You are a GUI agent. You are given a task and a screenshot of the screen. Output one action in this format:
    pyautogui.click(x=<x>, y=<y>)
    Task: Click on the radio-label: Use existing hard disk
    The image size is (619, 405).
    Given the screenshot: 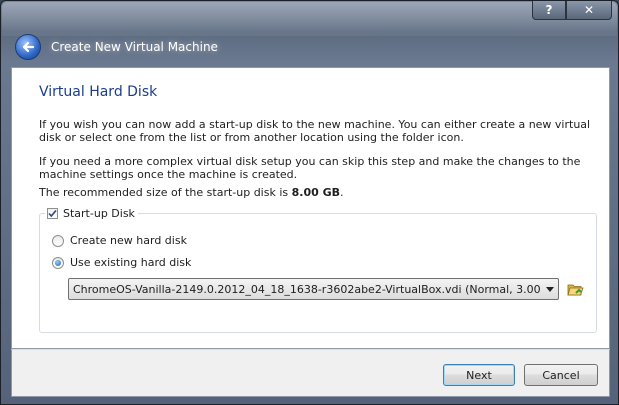 What is the action you would take?
    pyautogui.click(x=131, y=262)
    